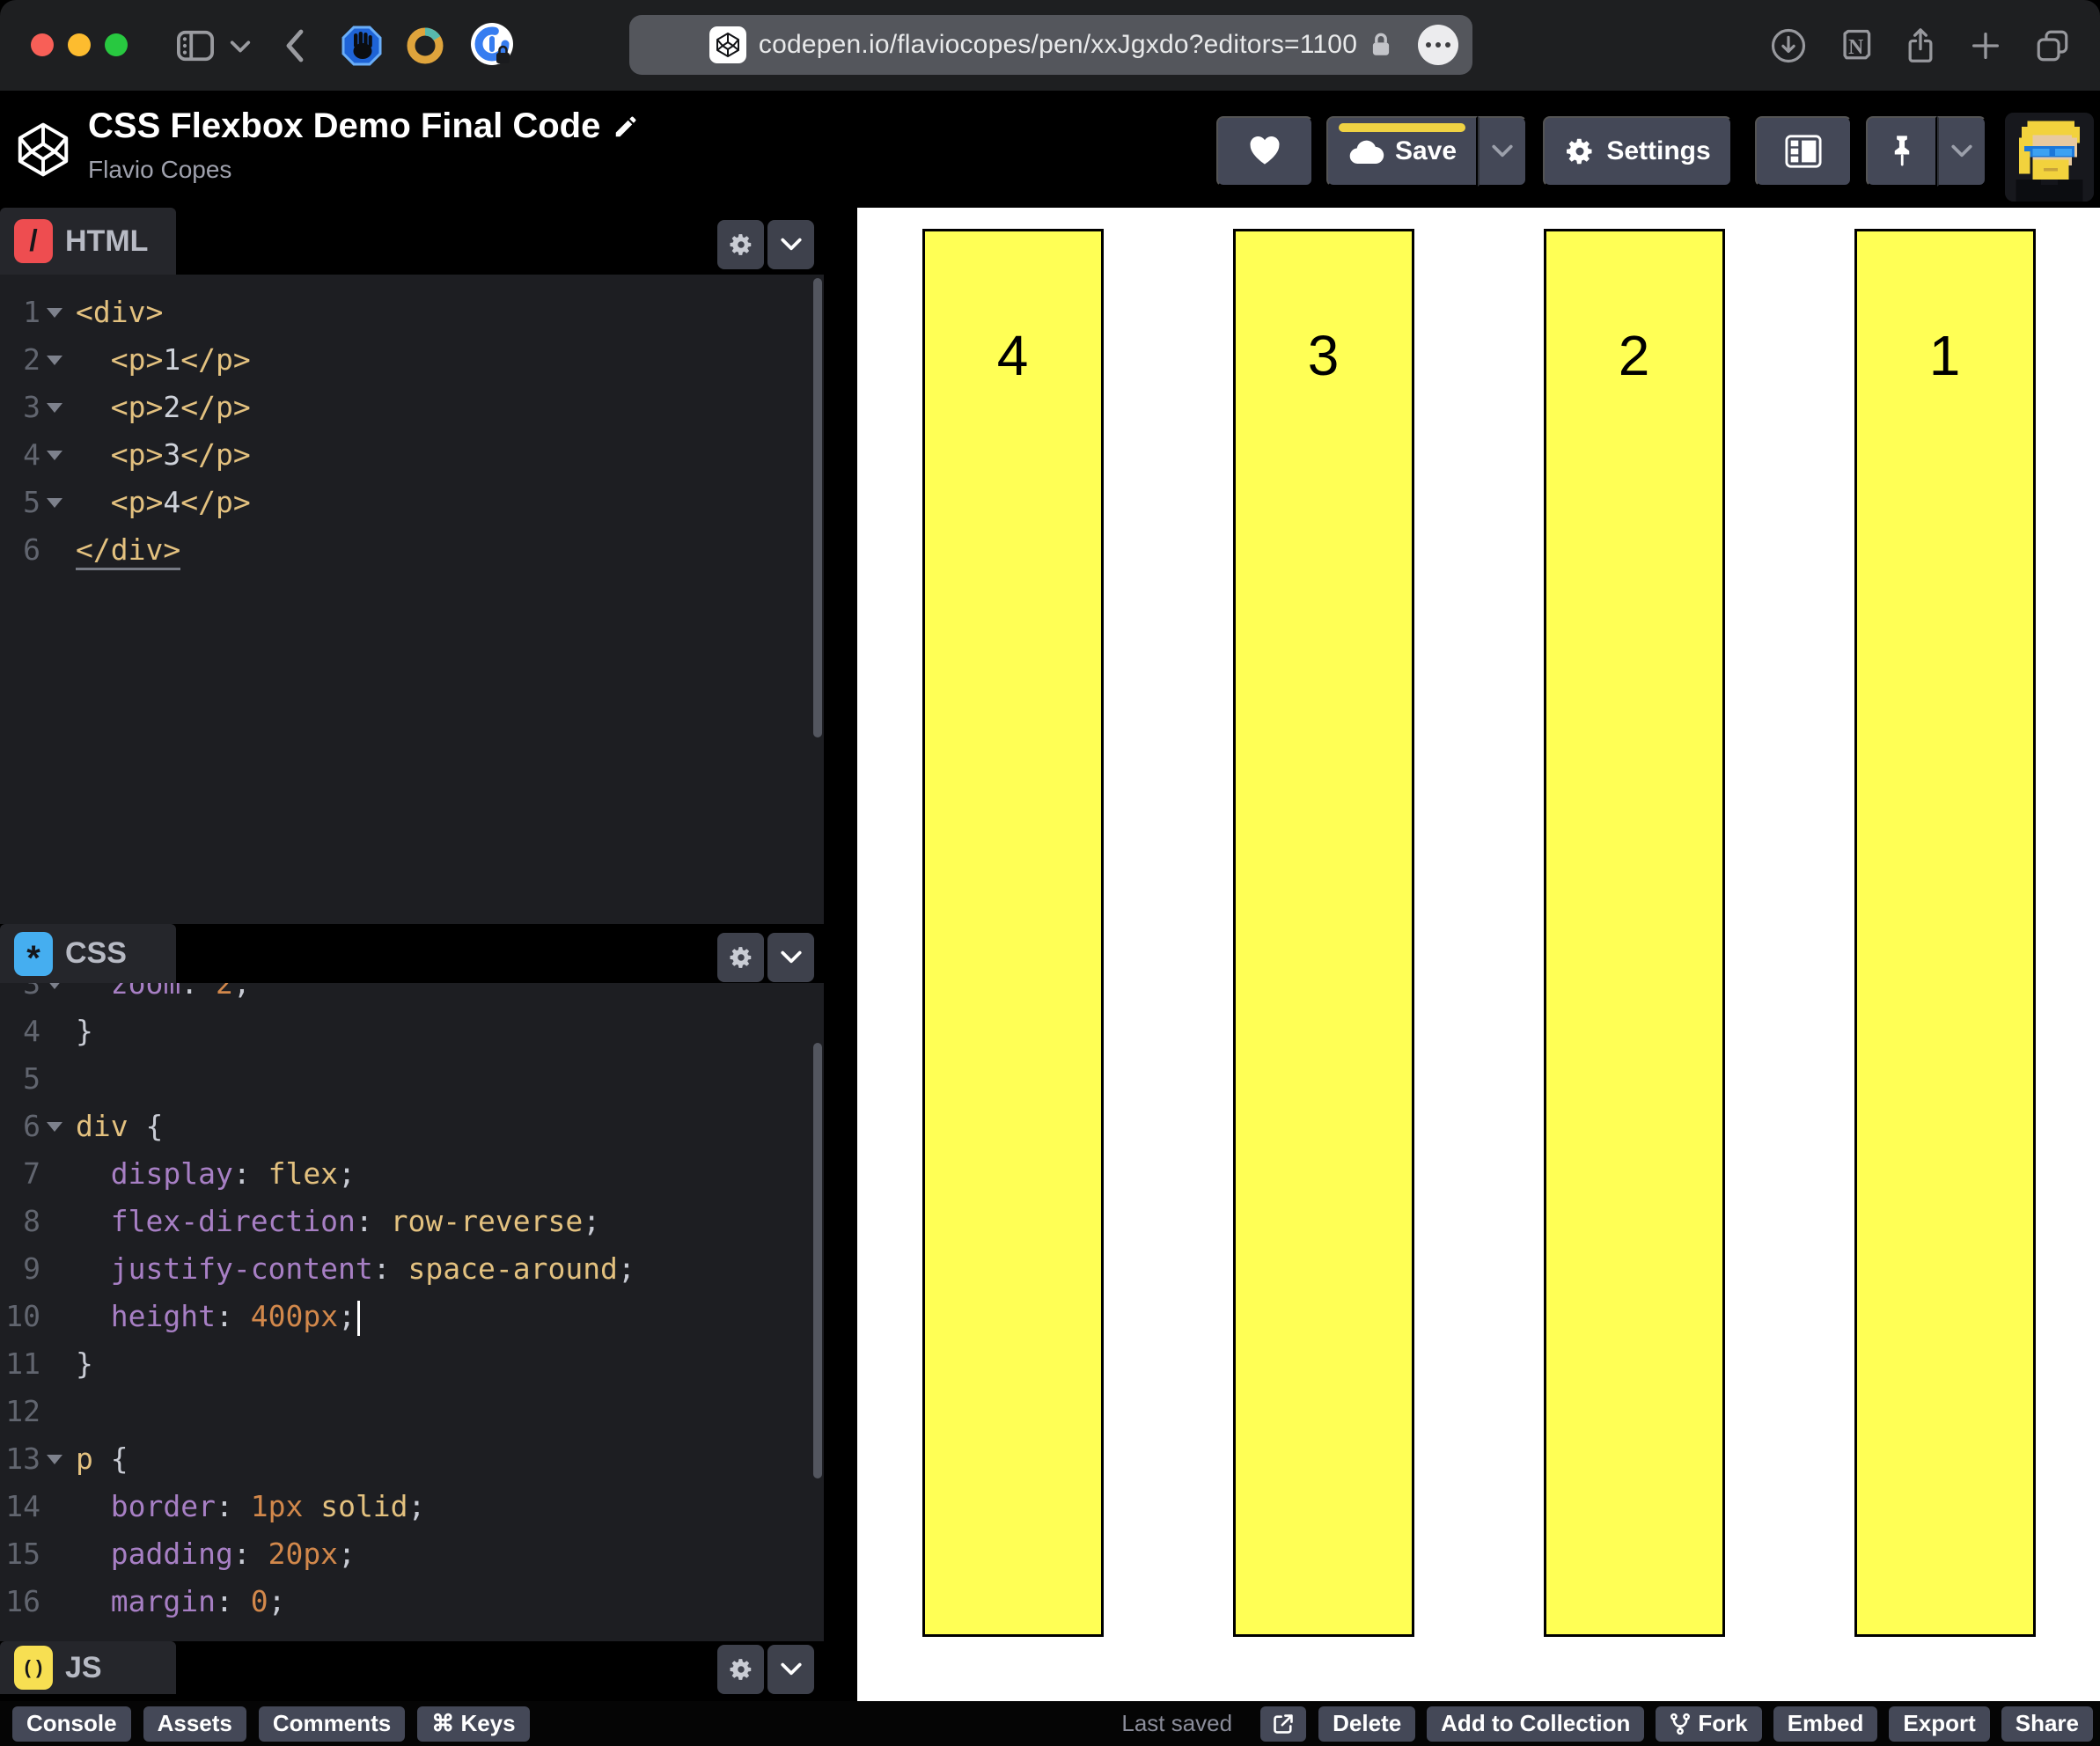 The height and width of the screenshot is (1746, 2100). I want to click on page-options-icon, so click(1438, 45).